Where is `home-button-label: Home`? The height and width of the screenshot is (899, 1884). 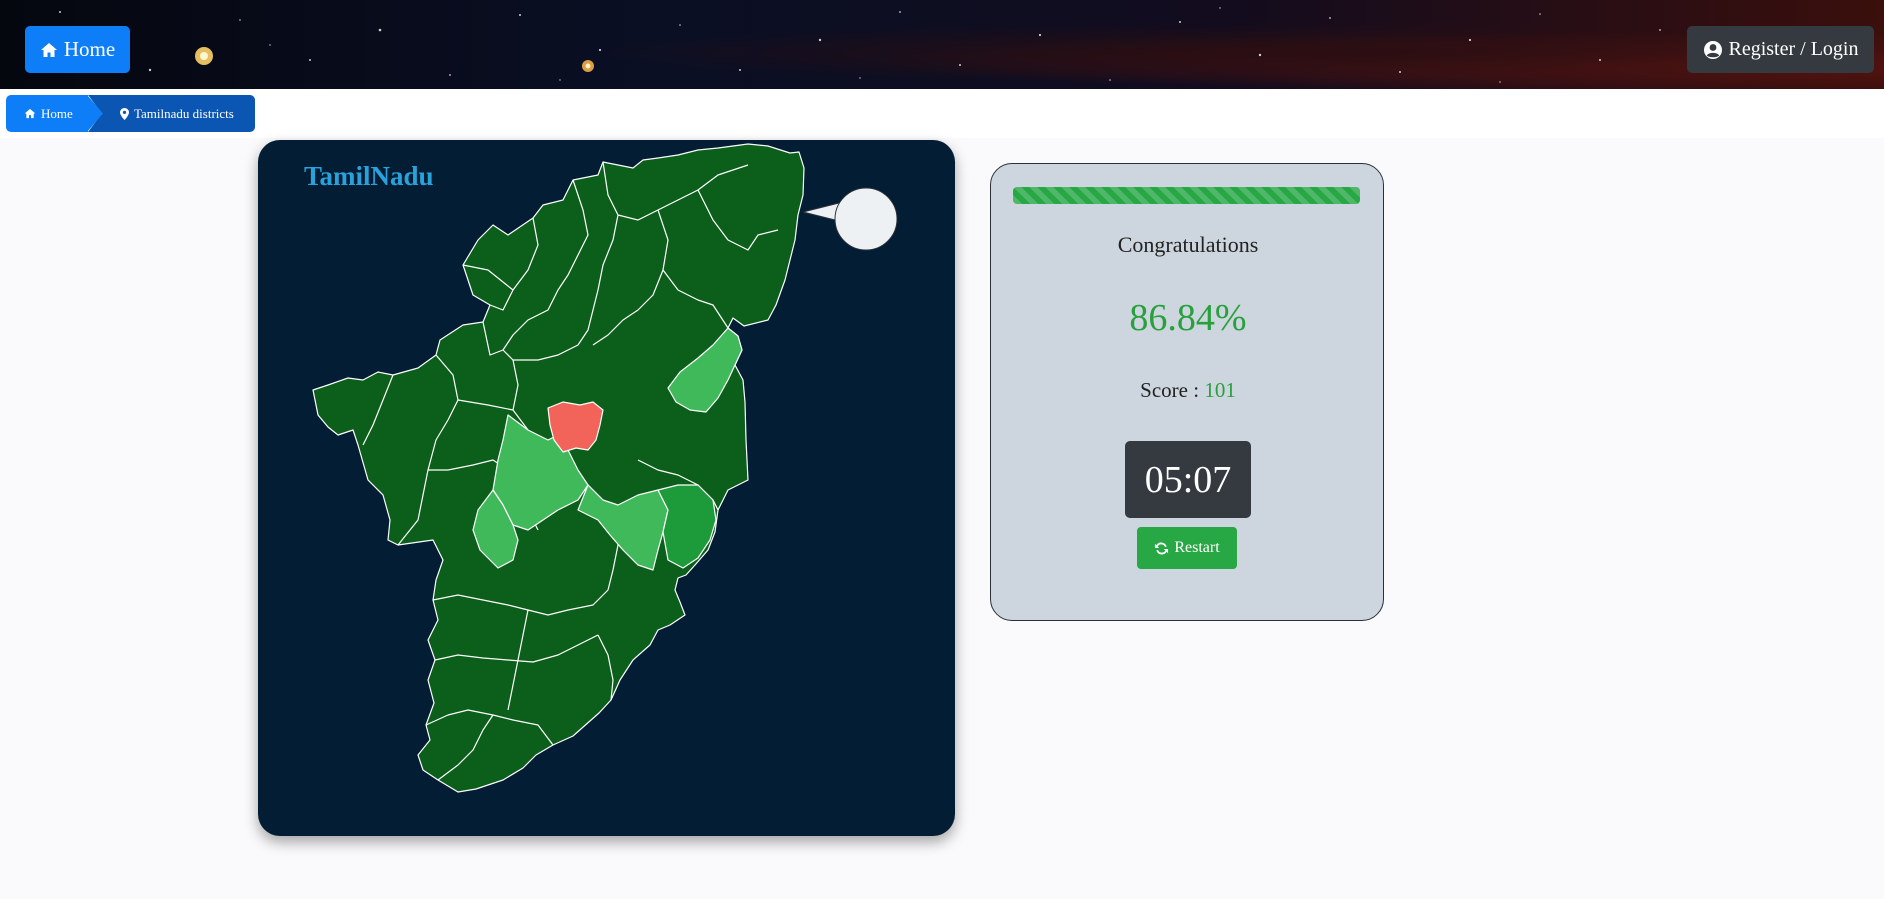
home-button-label: Home is located at coordinates (89, 49).